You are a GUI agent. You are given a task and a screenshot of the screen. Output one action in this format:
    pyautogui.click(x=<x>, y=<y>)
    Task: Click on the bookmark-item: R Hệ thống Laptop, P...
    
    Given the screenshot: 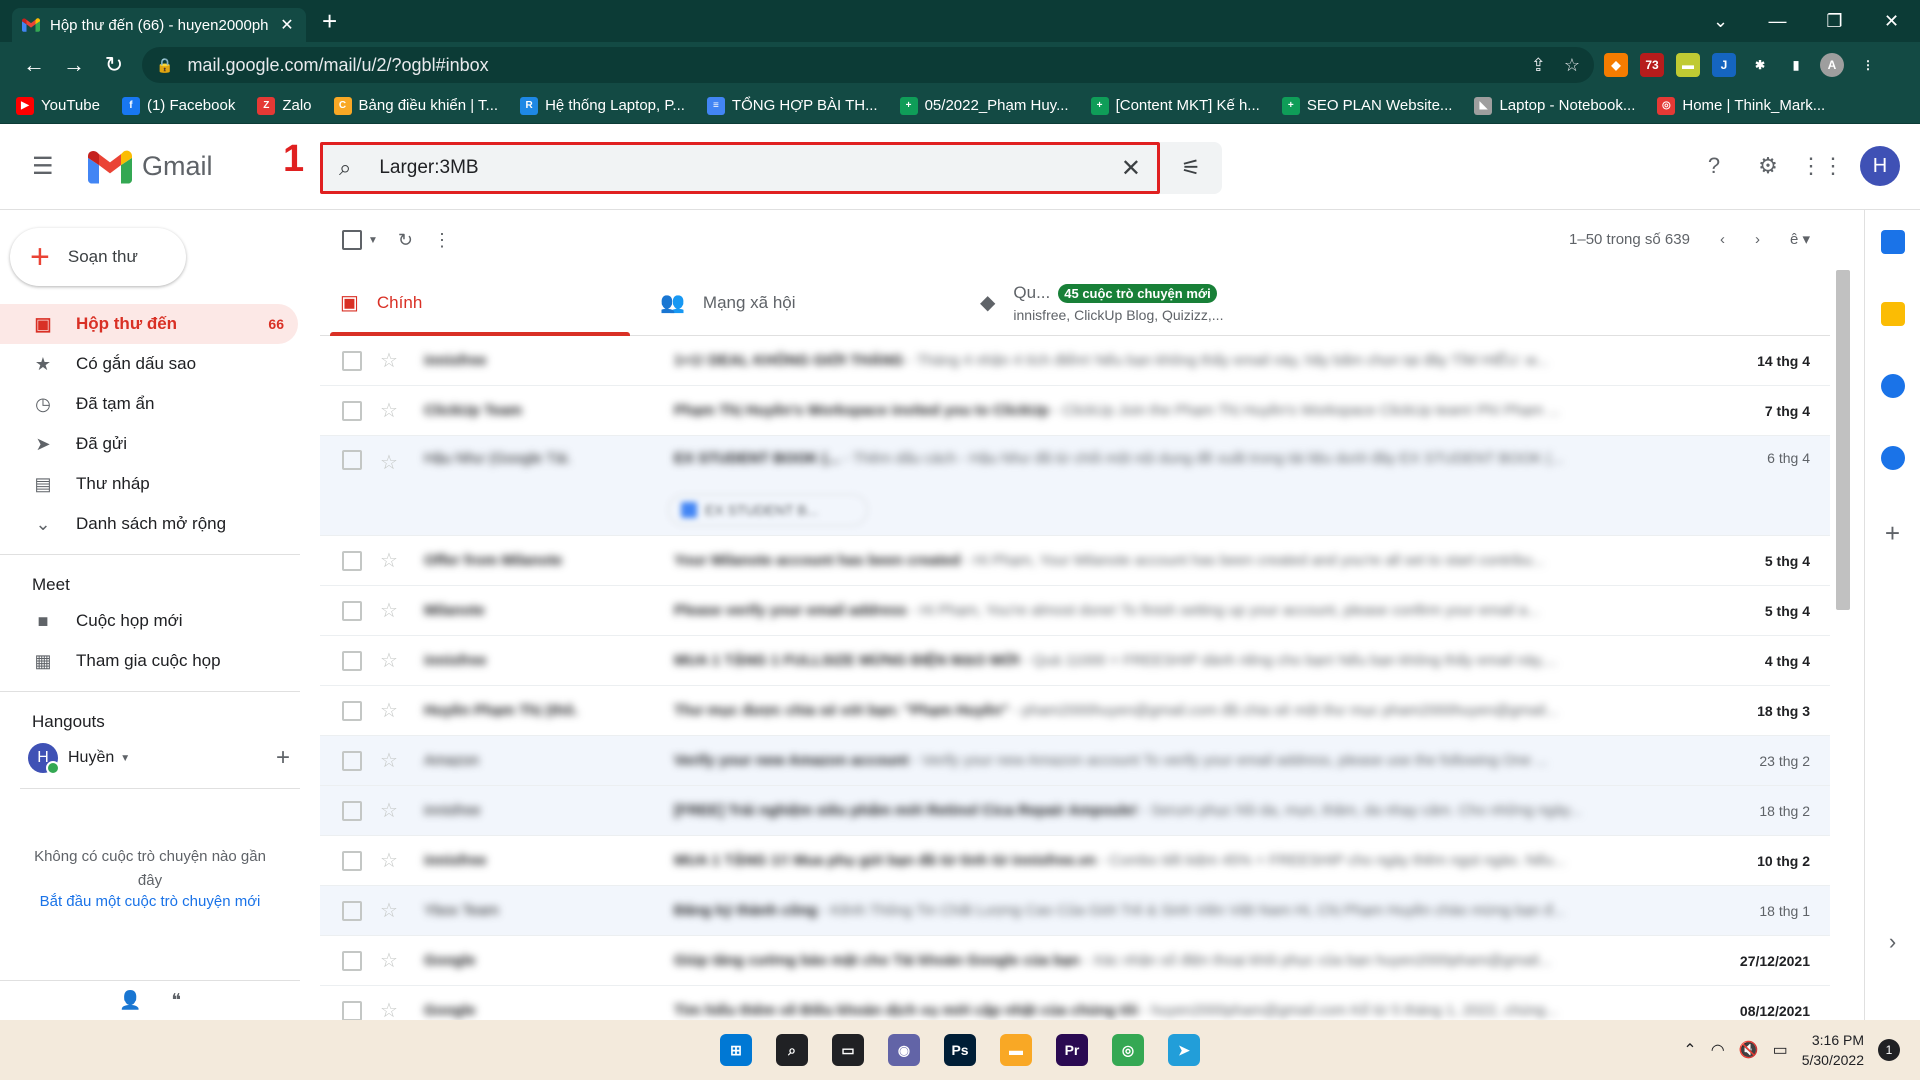 What is the action you would take?
    pyautogui.click(x=602, y=105)
    